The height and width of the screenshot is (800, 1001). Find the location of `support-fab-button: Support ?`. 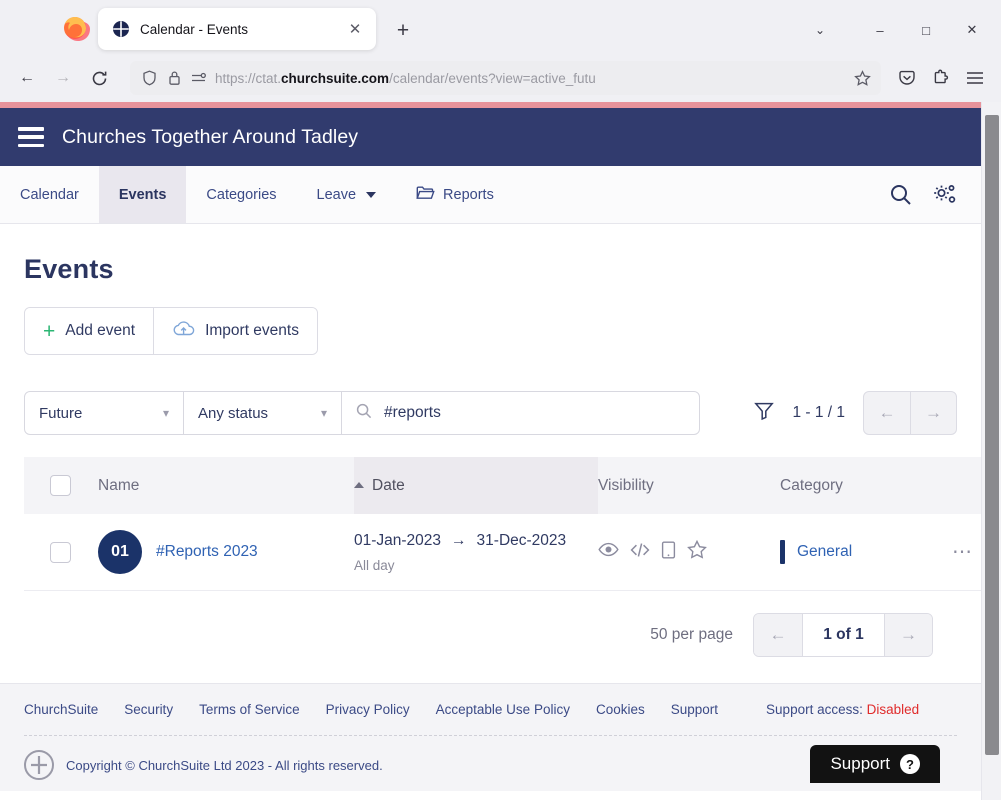

support-fab-button: Support ? is located at coordinates (875, 764).